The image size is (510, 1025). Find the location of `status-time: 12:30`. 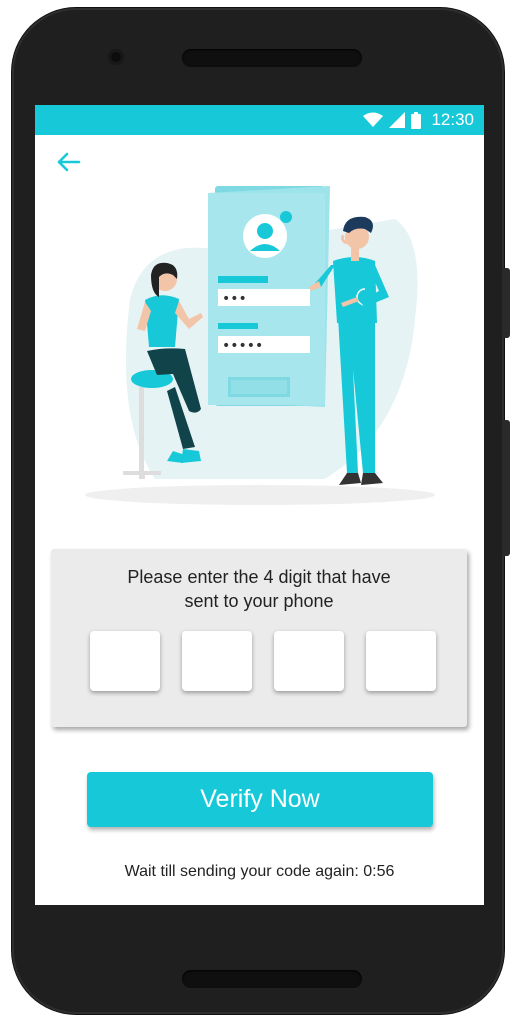

status-time: 12:30 is located at coordinates (452, 119).